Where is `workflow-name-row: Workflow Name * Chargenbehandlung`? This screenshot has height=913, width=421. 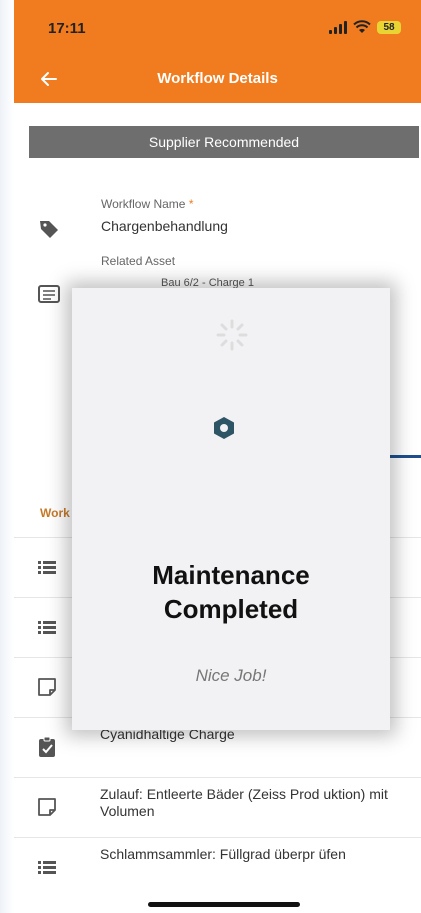 workflow-name-row: Workflow Name * Chargenbehandlung is located at coordinates (224, 220).